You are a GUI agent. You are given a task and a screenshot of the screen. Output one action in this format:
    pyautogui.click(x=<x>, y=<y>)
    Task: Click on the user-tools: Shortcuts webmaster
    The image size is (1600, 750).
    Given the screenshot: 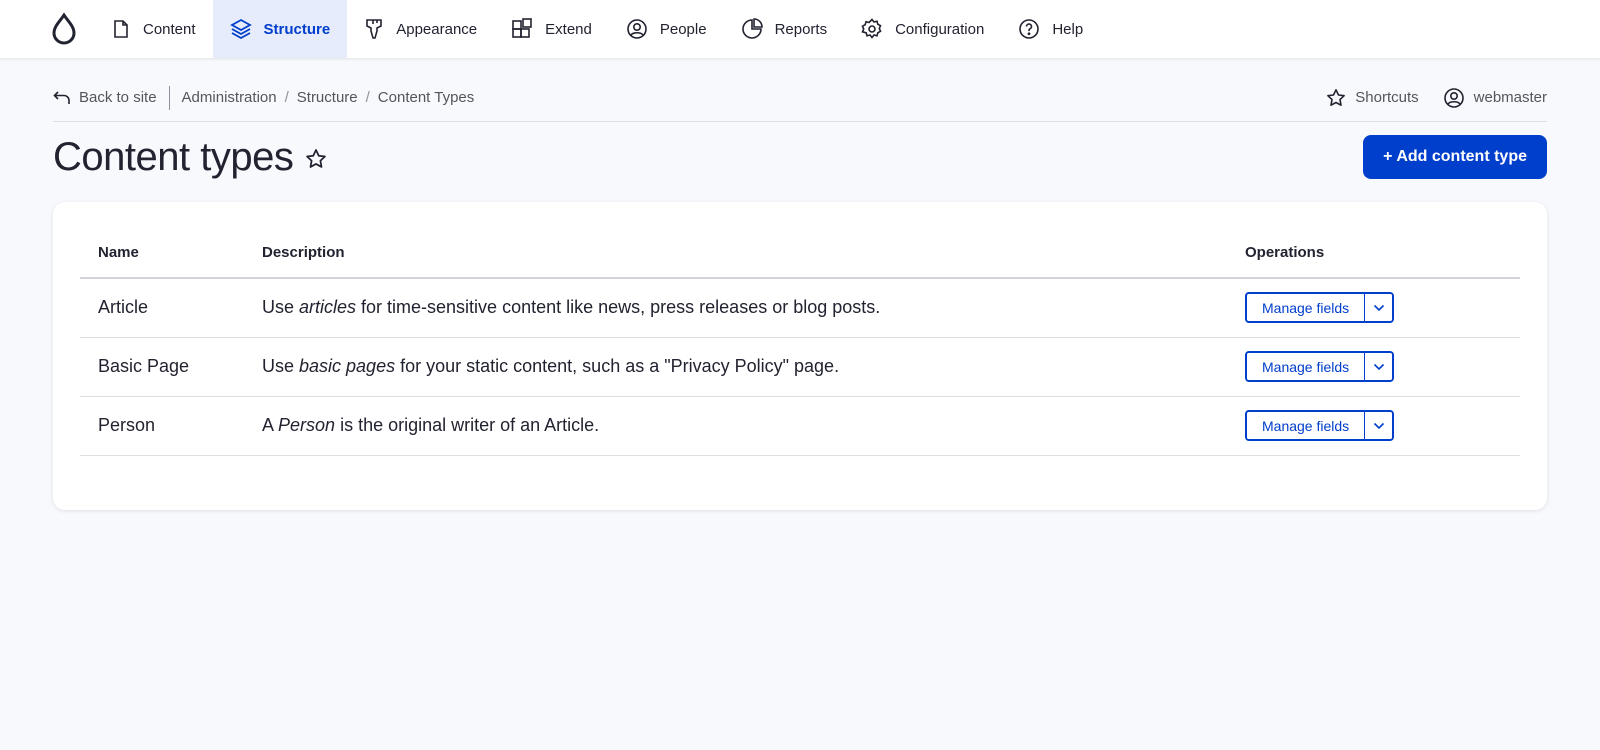 What is the action you would take?
    pyautogui.click(x=1436, y=98)
    